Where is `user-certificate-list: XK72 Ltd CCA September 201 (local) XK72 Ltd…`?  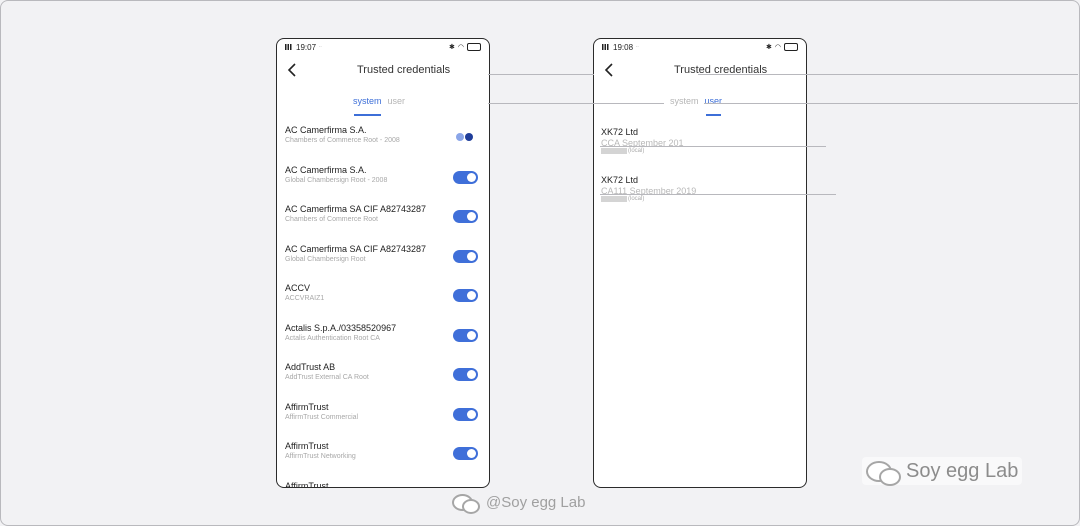
user-certificate-list: XK72 Ltd CCA September 201 (local) XK72 Ltd… is located at coordinates (699, 175).